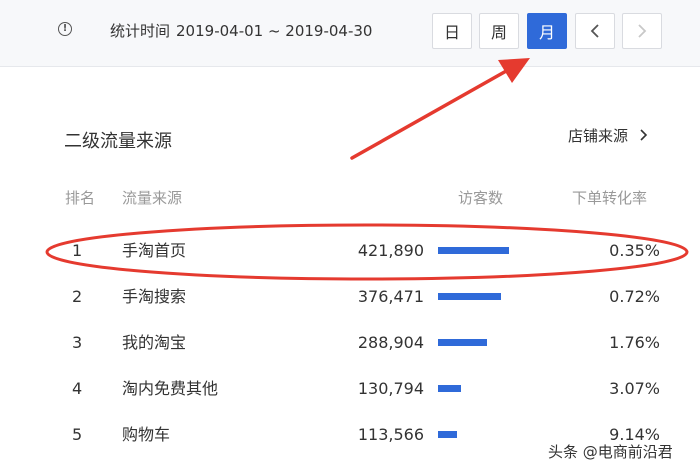 The width and height of the screenshot is (700, 470). What do you see at coordinates (152, 198) in the screenshot?
I see `header-source: 流量来源` at bounding box center [152, 198].